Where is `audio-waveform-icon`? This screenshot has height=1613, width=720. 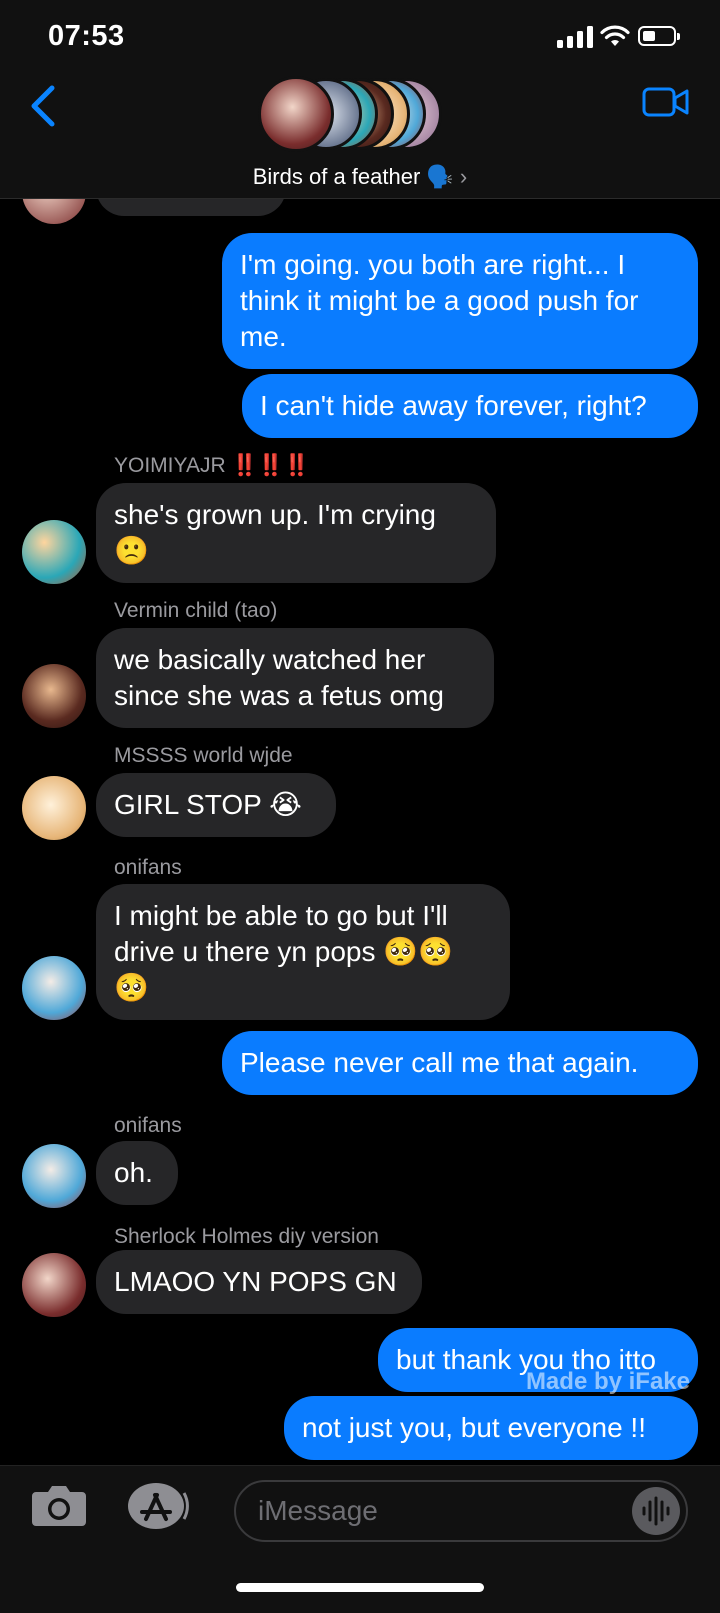
audio-waveform-icon is located at coordinates (656, 1511).